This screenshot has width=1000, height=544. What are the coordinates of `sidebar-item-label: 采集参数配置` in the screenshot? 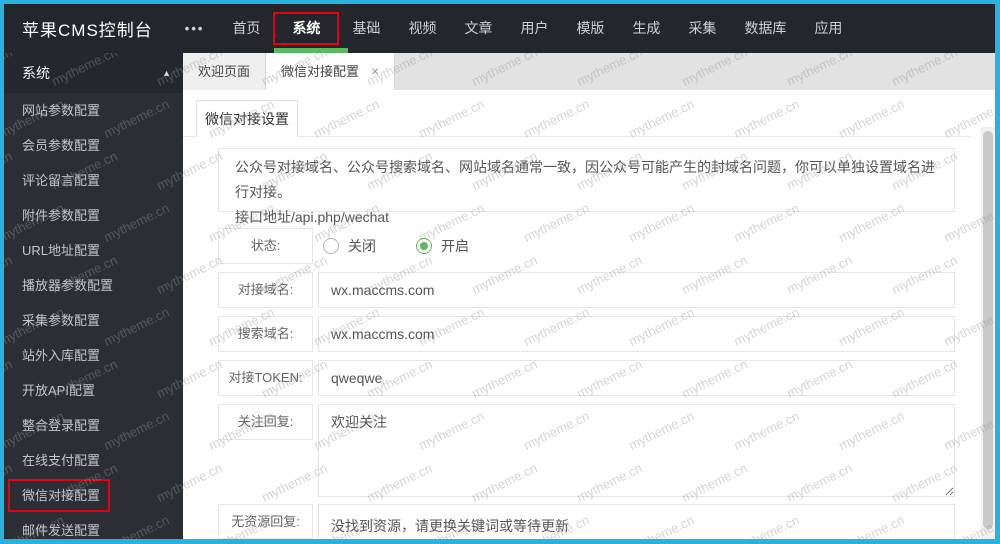 It's located at (61, 320).